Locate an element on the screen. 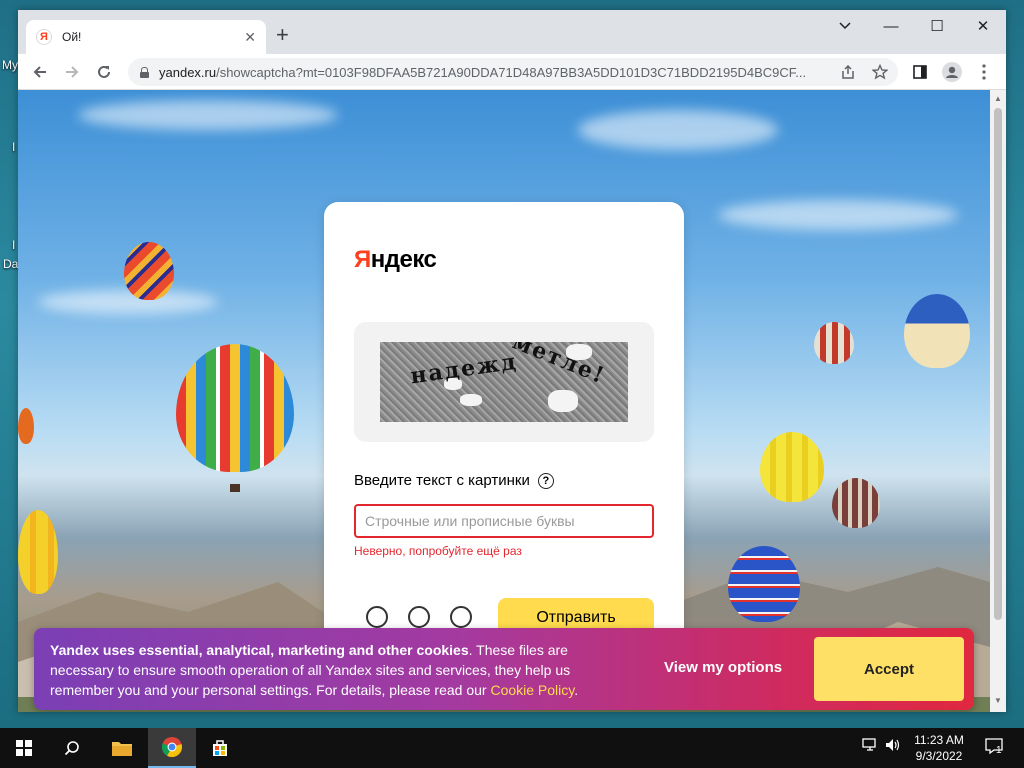 Image resolution: width=1024 pixels, height=768 pixels. accept-cookies-button: Accept is located at coordinates (889, 669).